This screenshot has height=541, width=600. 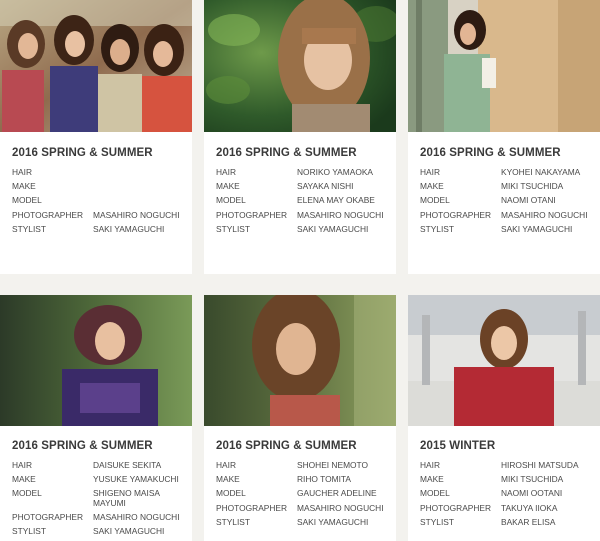 What do you see at coordinates (532, 186) in the screenshot?
I see `credit-name: MIKI TSUCHIDA` at bounding box center [532, 186].